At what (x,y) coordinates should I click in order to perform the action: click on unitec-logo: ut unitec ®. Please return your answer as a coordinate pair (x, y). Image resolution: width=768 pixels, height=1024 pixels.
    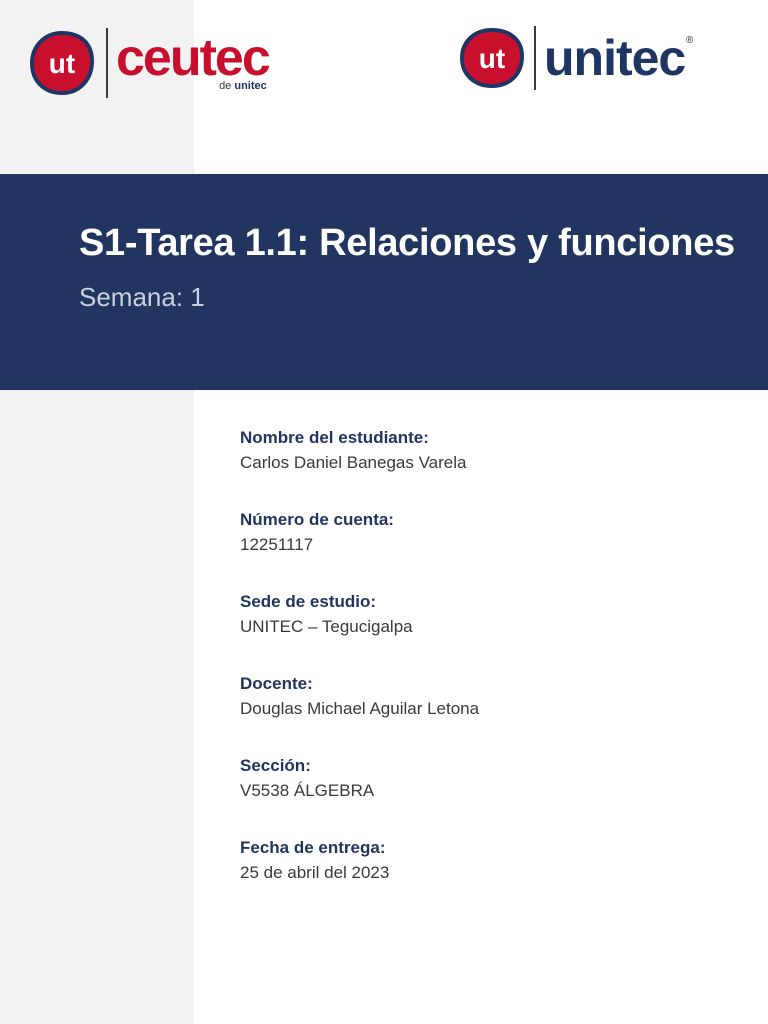
    Looking at the image, I should click on (575, 58).